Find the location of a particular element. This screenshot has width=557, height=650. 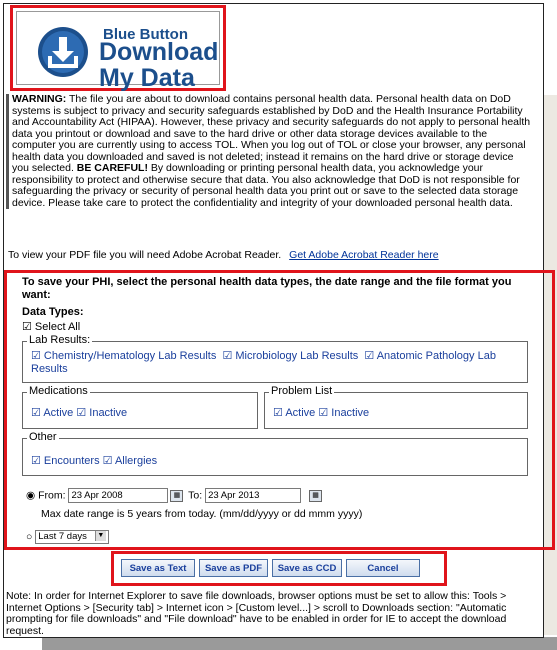

to-label: To: is located at coordinates (195, 495).